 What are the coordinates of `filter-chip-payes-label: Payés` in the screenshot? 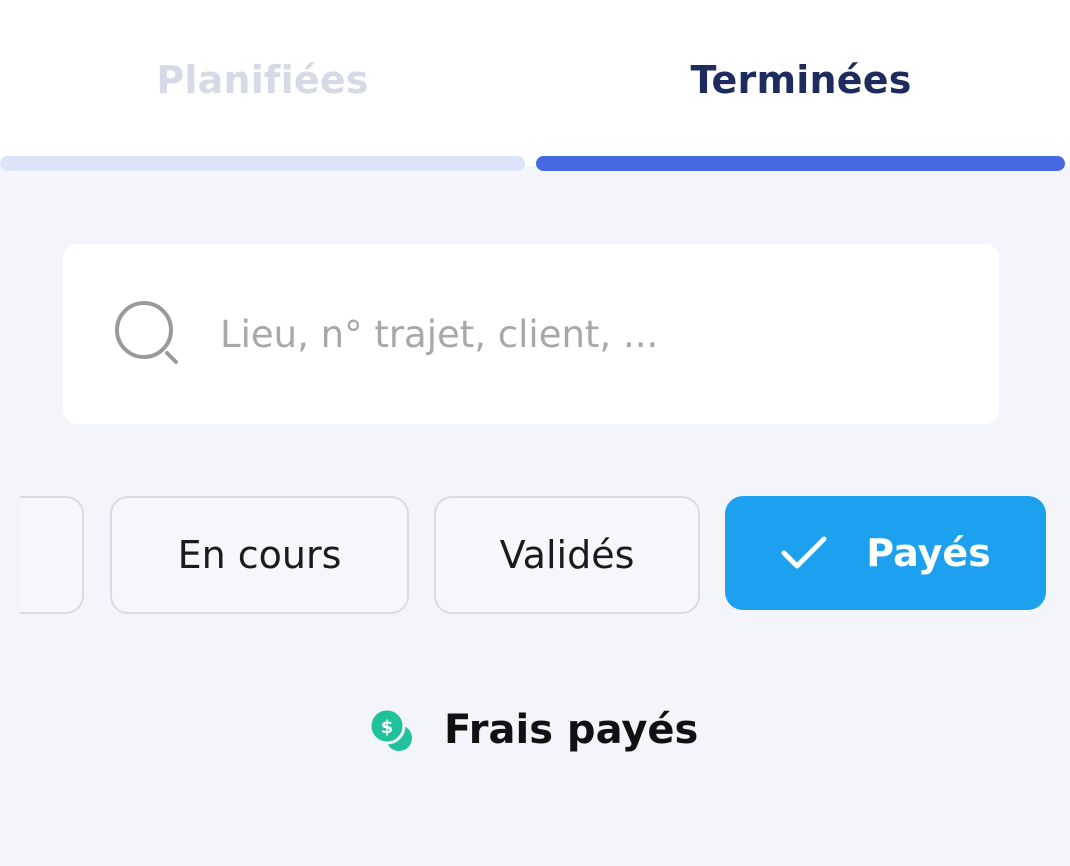 It's located at (928, 553).